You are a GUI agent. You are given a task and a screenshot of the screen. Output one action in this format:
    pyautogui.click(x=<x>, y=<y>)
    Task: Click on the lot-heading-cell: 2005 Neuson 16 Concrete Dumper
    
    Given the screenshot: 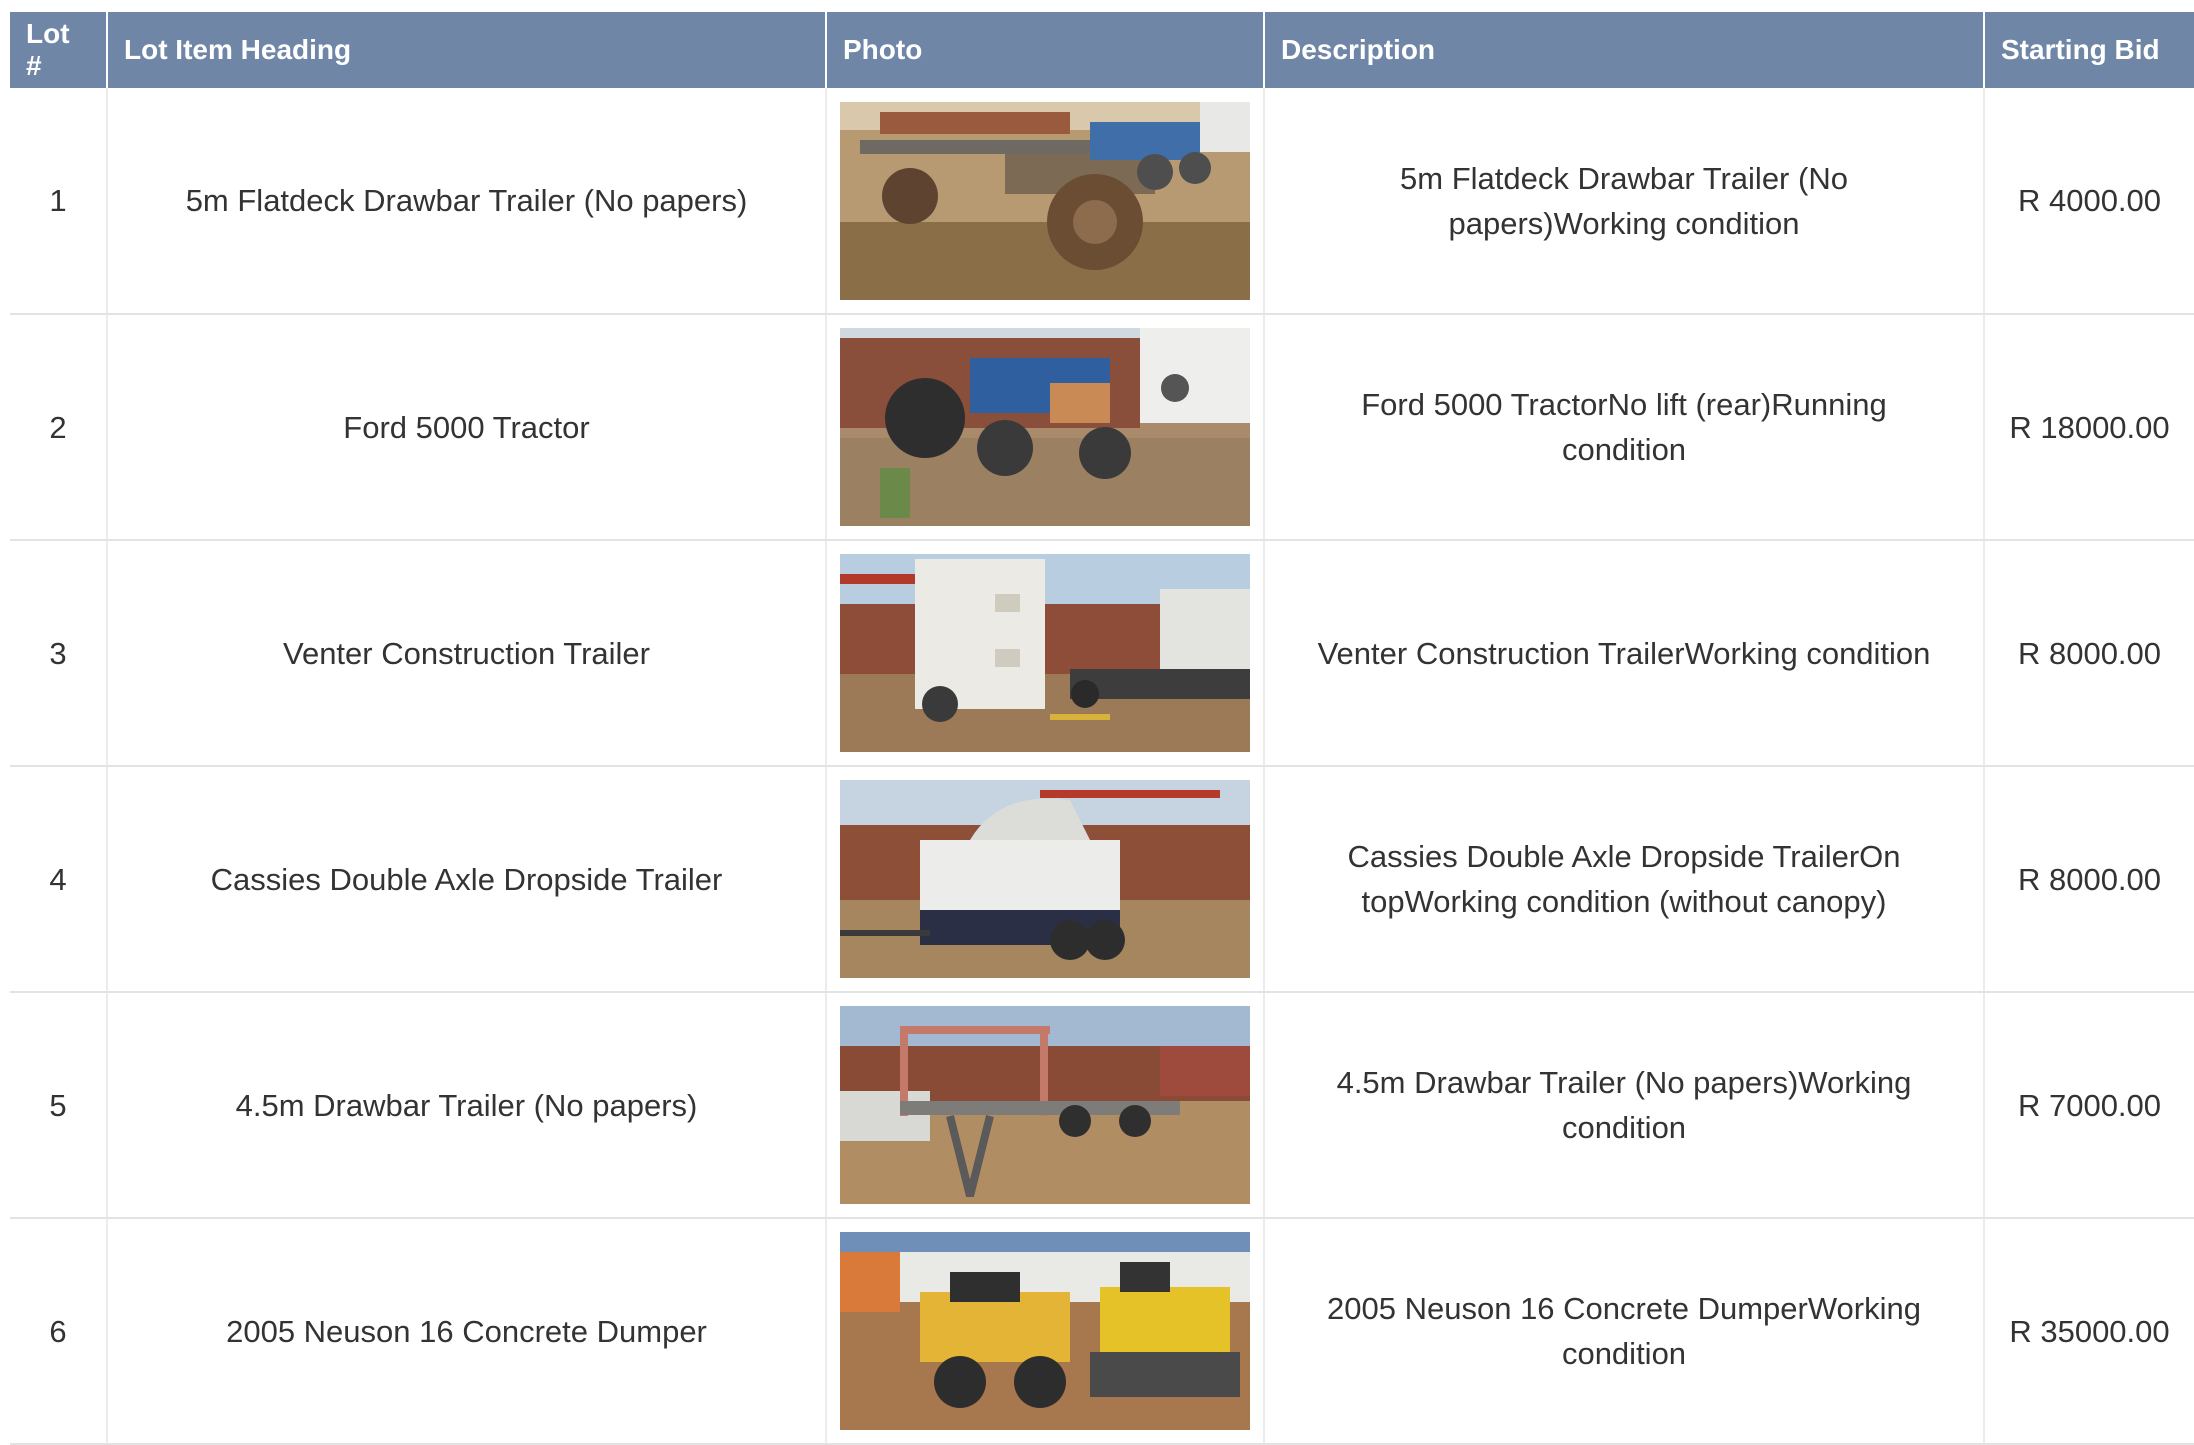 What is the action you would take?
    pyautogui.click(x=467, y=1331)
    